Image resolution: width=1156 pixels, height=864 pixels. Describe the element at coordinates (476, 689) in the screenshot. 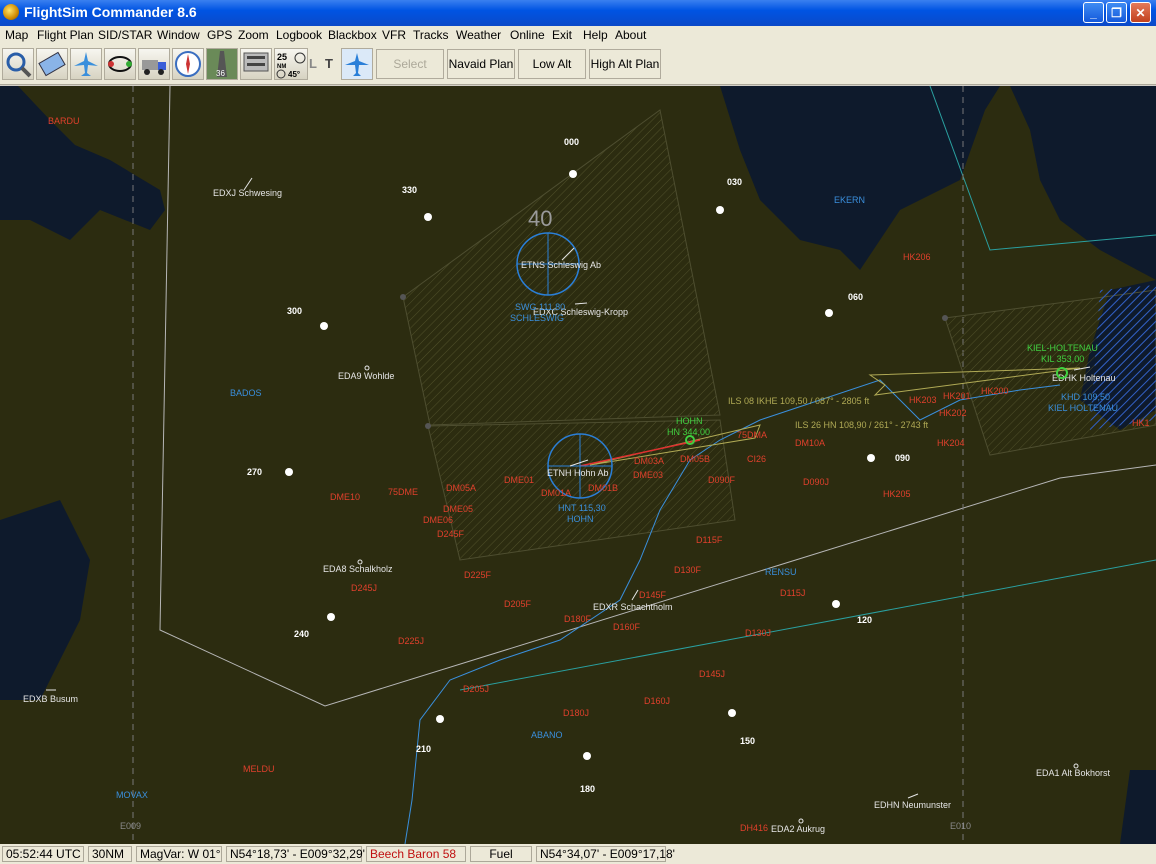

I see `fix-label: D205J` at that location.